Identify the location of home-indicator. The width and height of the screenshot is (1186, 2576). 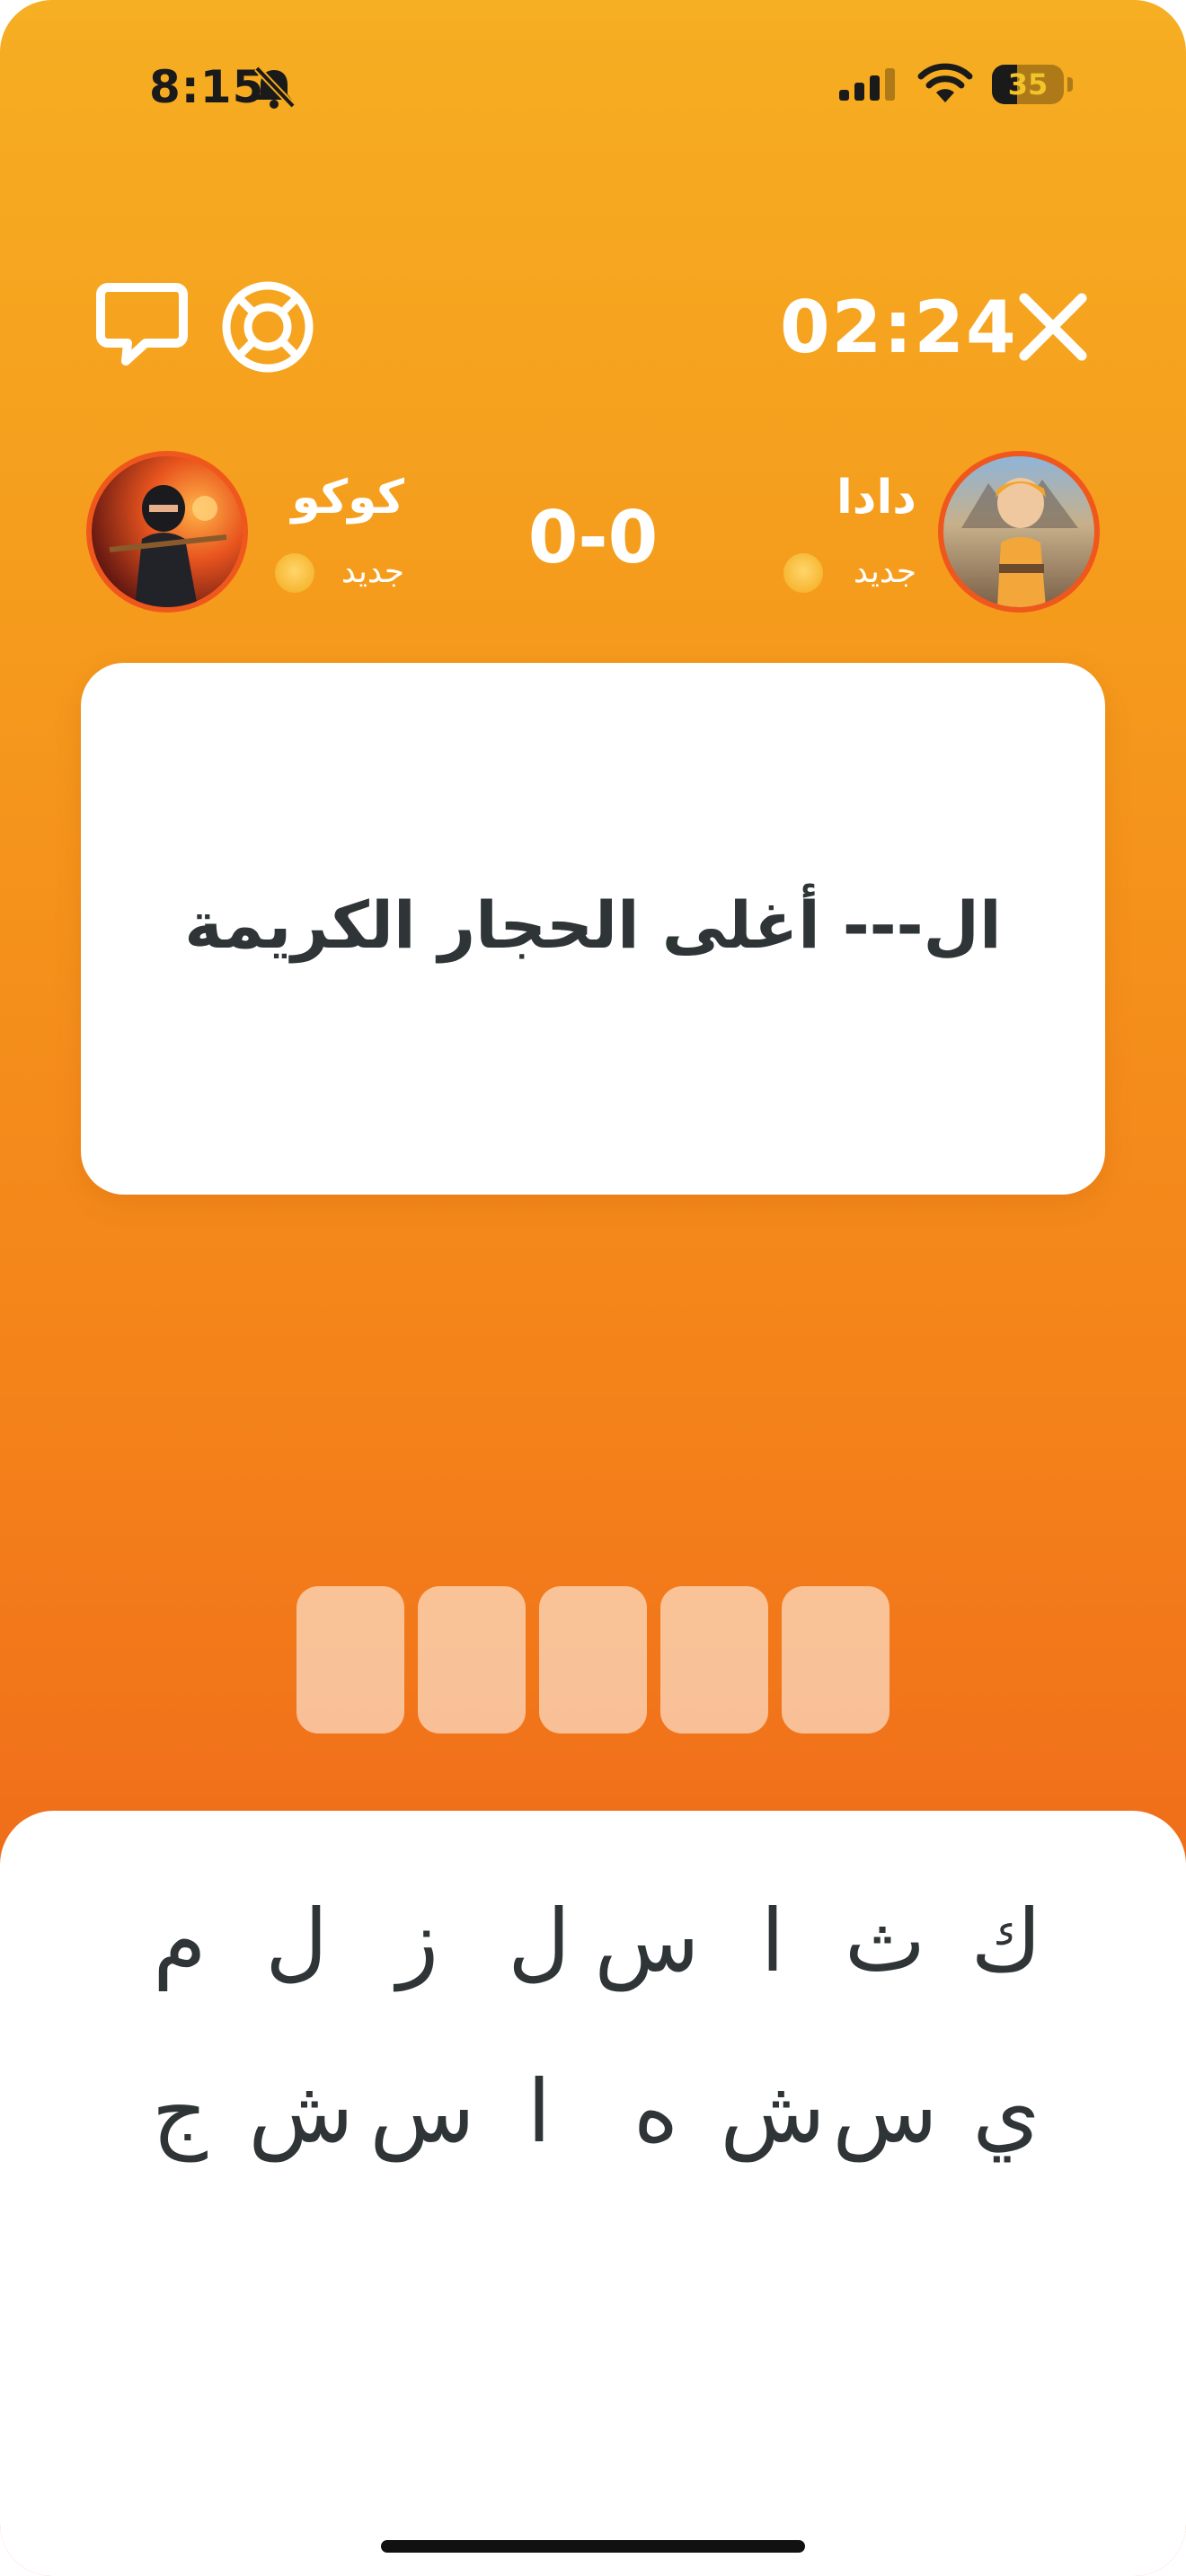
(593, 2546).